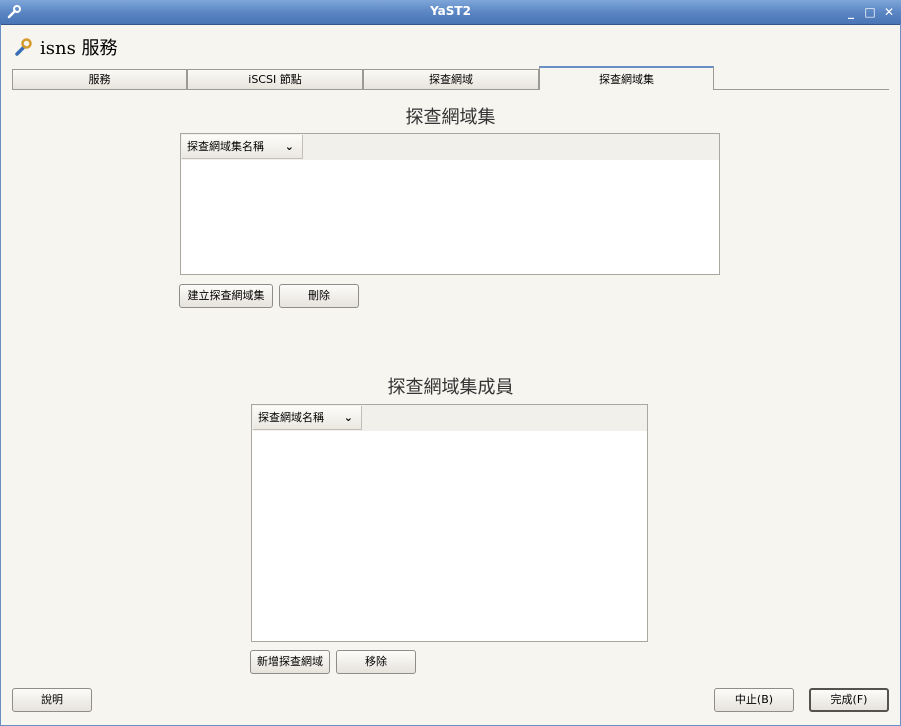 This screenshot has height=726, width=901. I want to click on delete-domain-set-button: 刪除, so click(319, 296).